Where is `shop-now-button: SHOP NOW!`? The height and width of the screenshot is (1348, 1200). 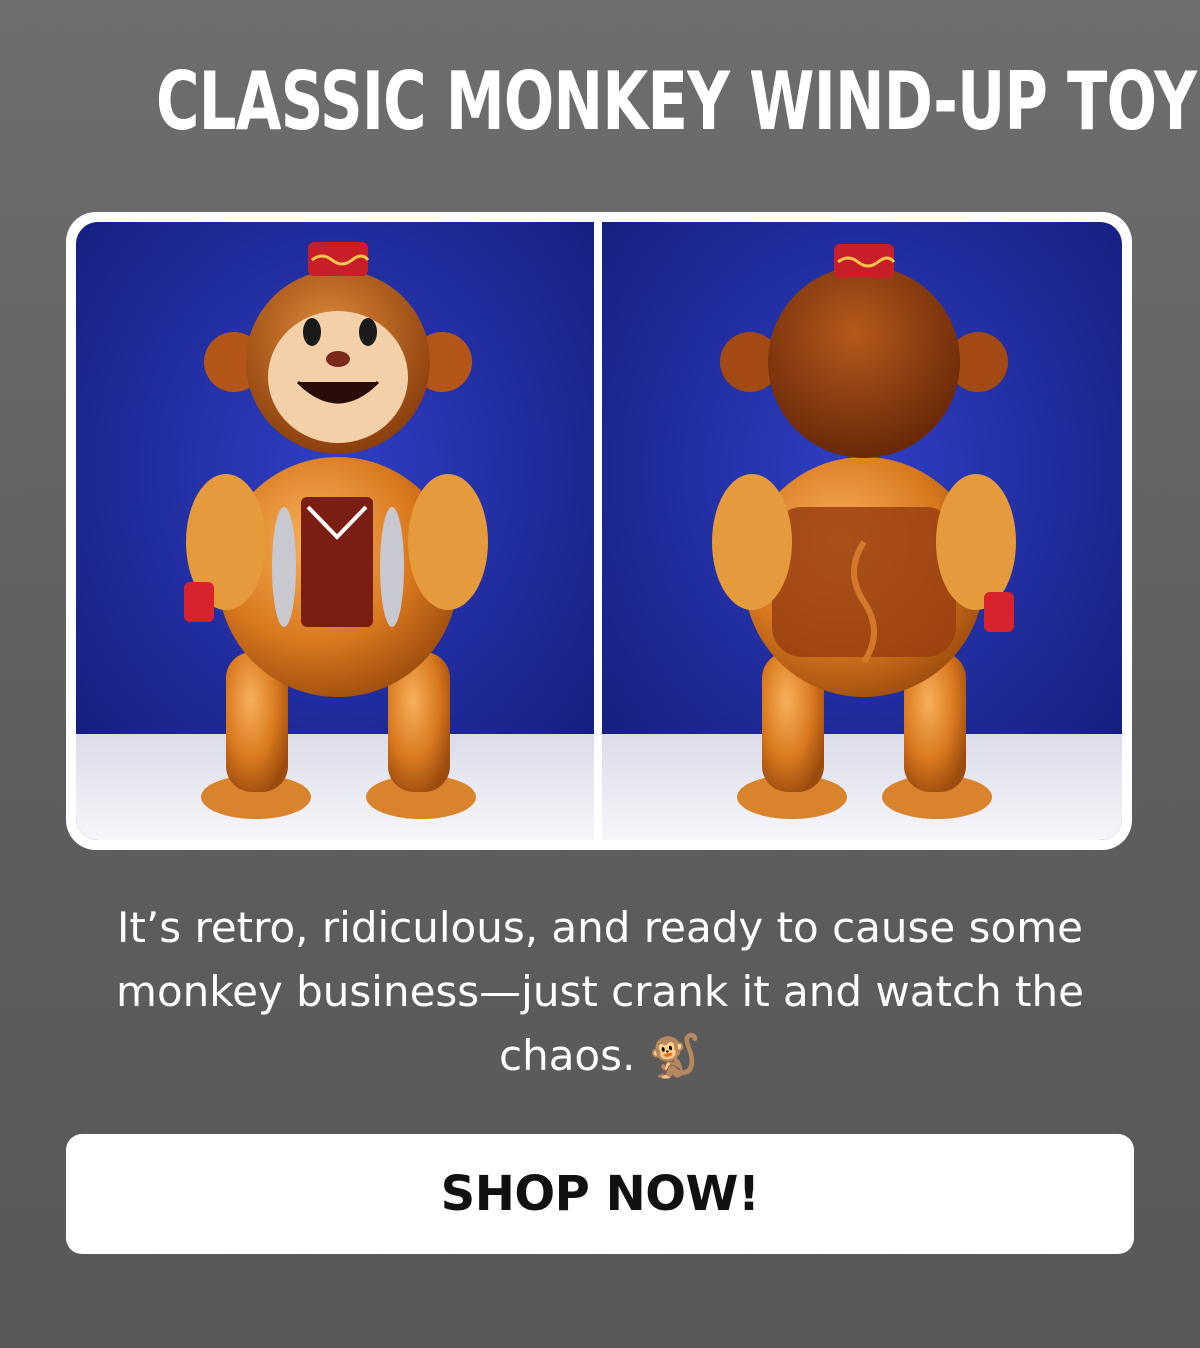
shop-now-button: SHOP NOW! is located at coordinates (600, 1194).